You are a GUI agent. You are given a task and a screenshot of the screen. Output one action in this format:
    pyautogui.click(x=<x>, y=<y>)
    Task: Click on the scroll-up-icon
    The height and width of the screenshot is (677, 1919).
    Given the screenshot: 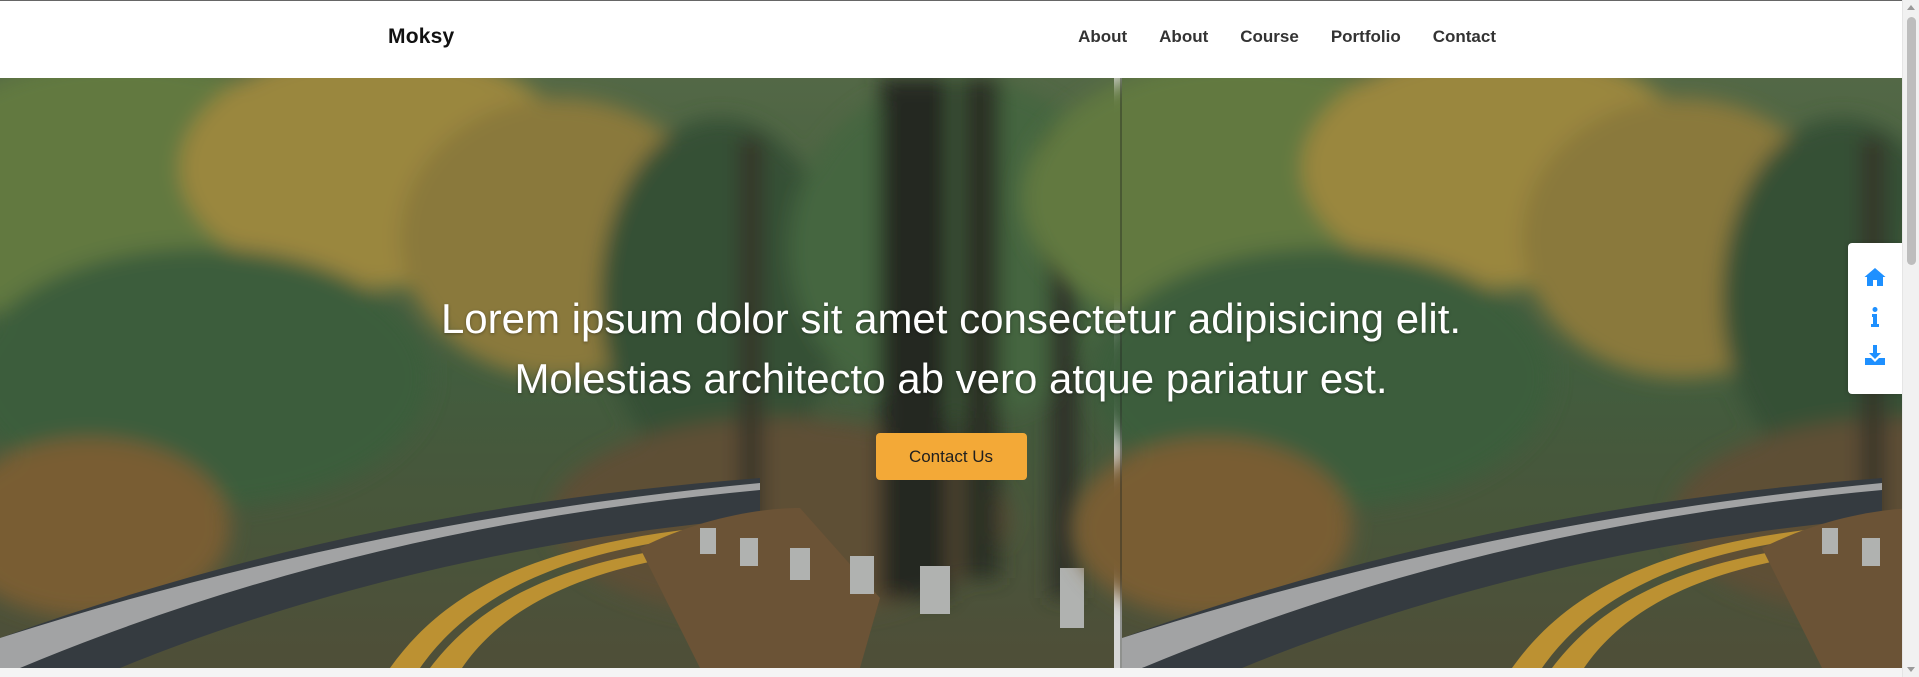 What is the action you would take?
    pyautogui.click(x=1911, y=7)
    